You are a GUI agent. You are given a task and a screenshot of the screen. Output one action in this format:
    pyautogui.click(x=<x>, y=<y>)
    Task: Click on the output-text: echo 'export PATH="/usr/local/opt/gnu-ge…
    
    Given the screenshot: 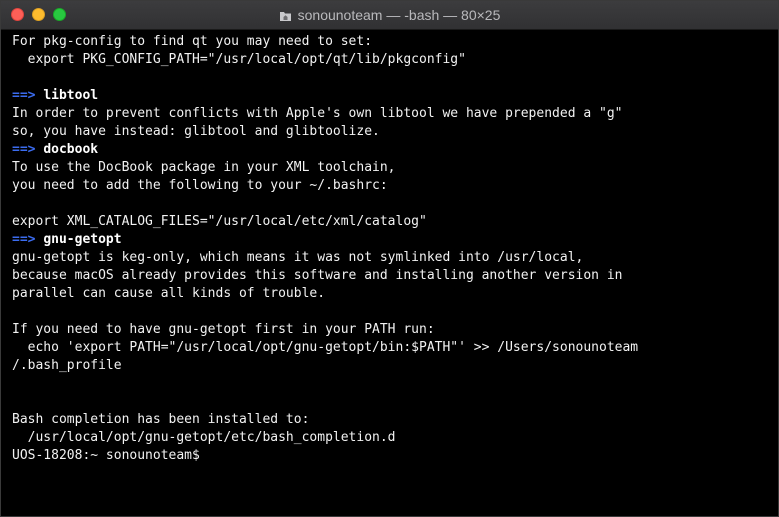 What is the action you would take?
    pyautogui.click(x=325, y=347)
    